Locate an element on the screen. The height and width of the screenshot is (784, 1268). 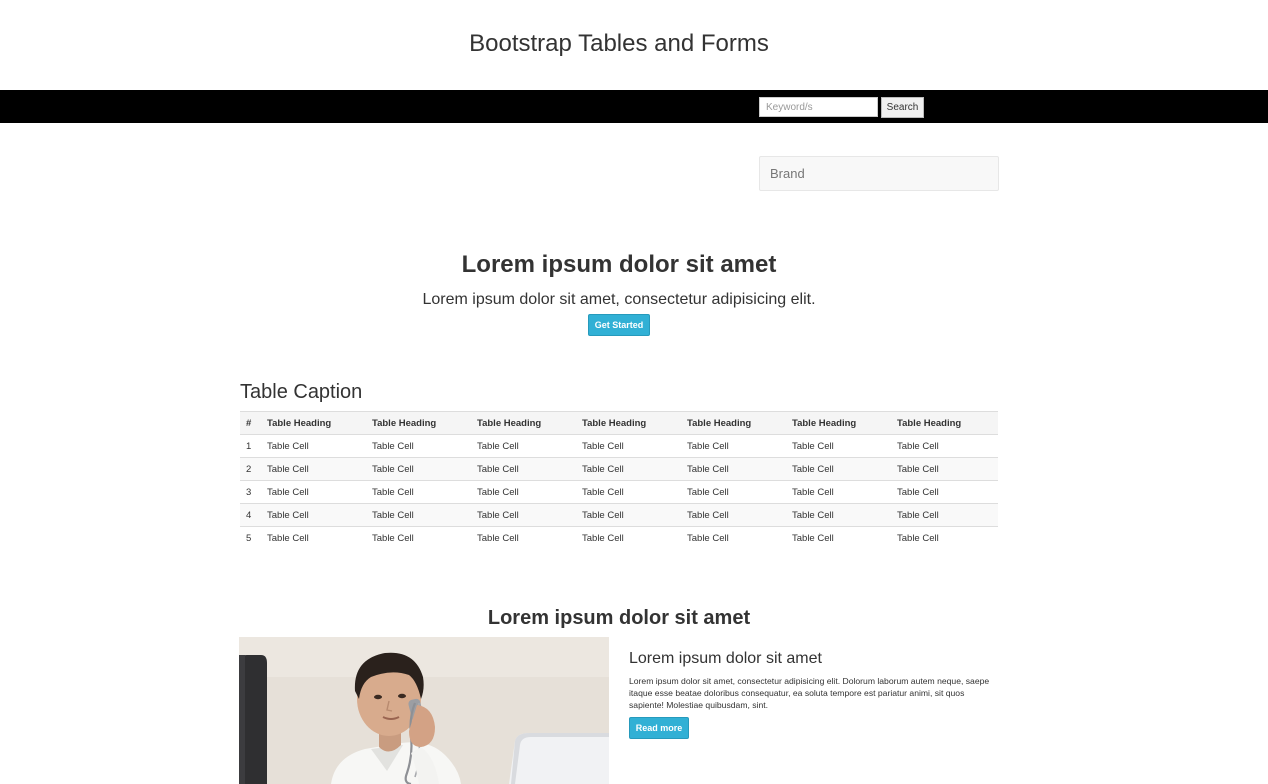
search-input is located at coordinates (818, 107).